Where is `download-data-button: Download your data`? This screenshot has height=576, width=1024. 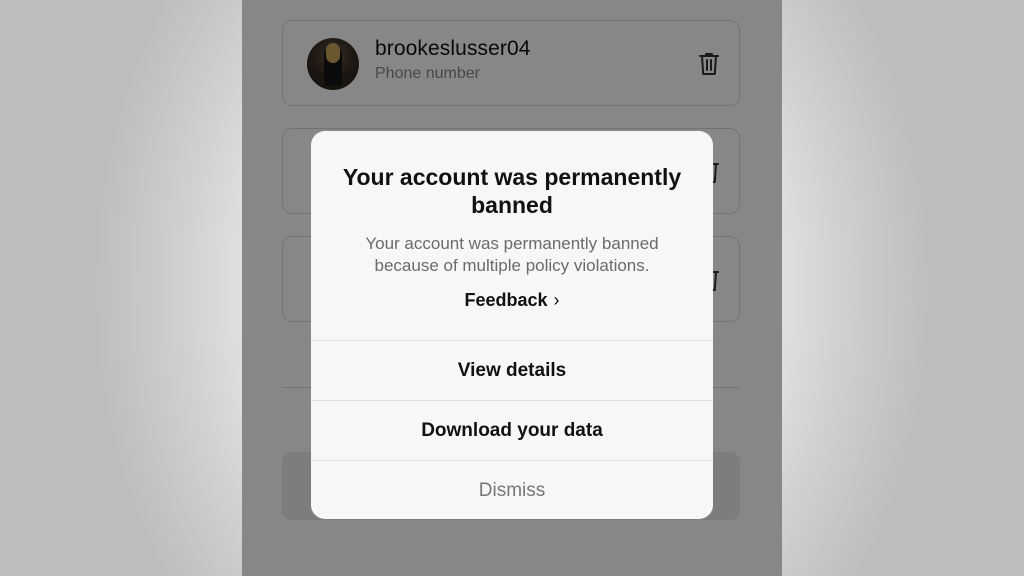
download-data-button: Download your data is located at coordinates (512, 430).